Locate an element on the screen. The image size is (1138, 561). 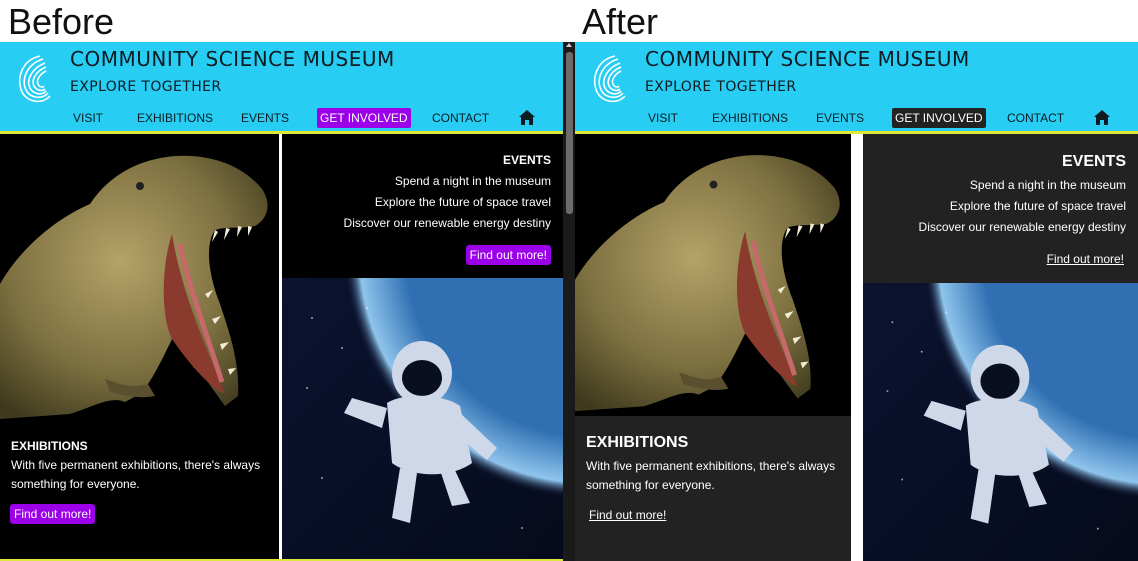
page-scrollbar is located at coordinates (569, 301).